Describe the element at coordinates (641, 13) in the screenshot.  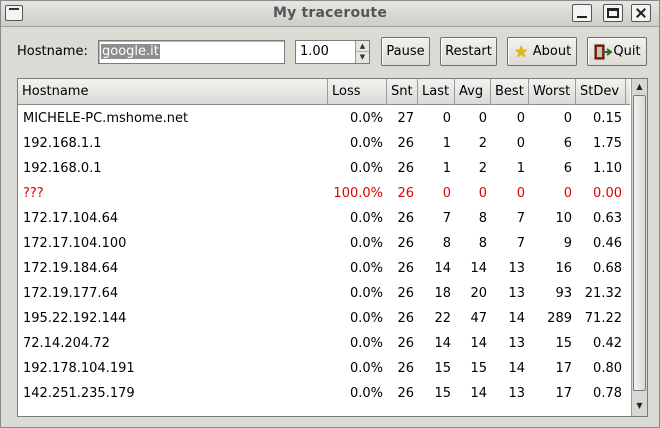
I see `close-button` at that location.